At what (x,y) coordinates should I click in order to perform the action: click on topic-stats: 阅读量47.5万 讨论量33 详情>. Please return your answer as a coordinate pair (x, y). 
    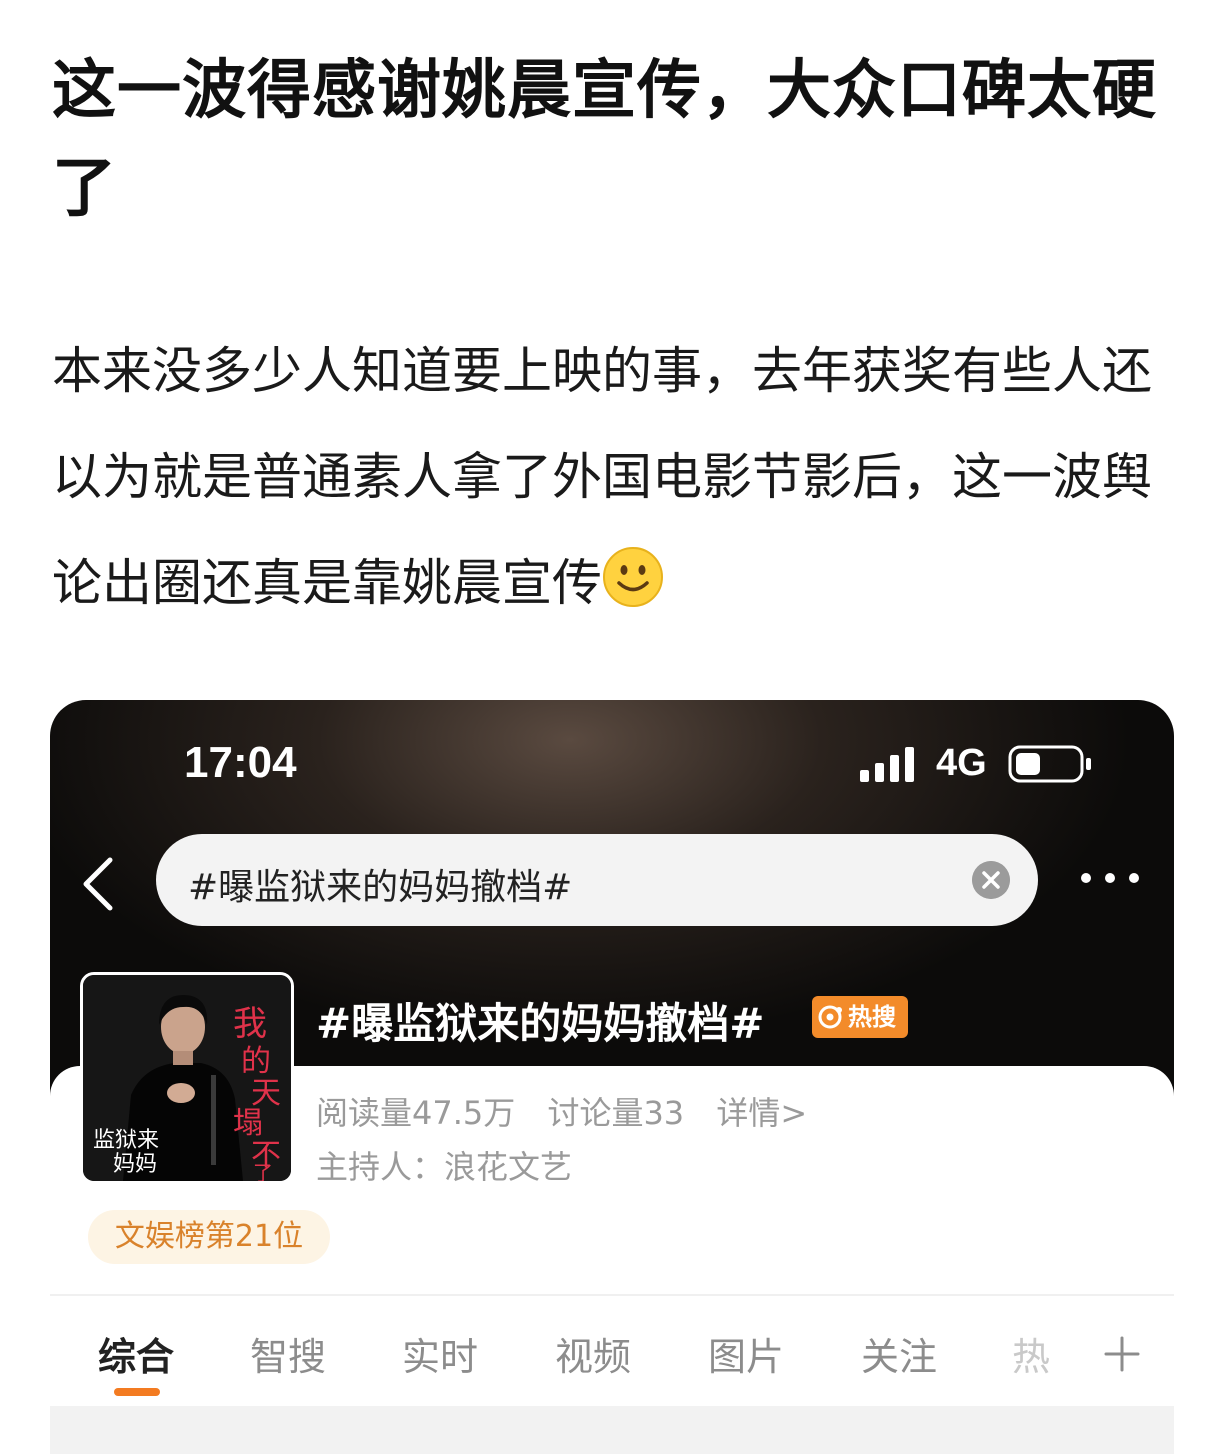
    Looking at the image, I should click on (572, 1111).